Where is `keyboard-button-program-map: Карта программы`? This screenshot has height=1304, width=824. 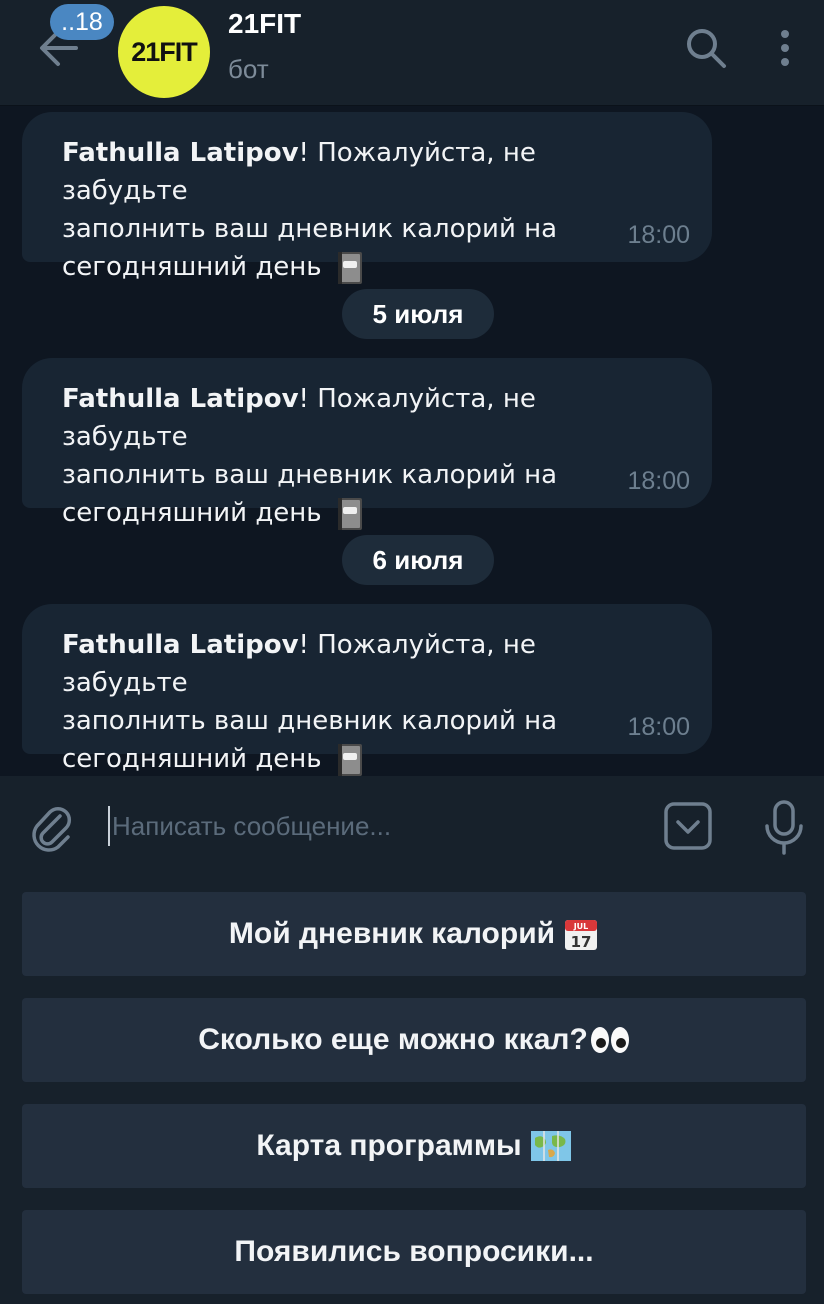
keyboard-button-program-map: Карта программы is located at coordinates (414, 1146).